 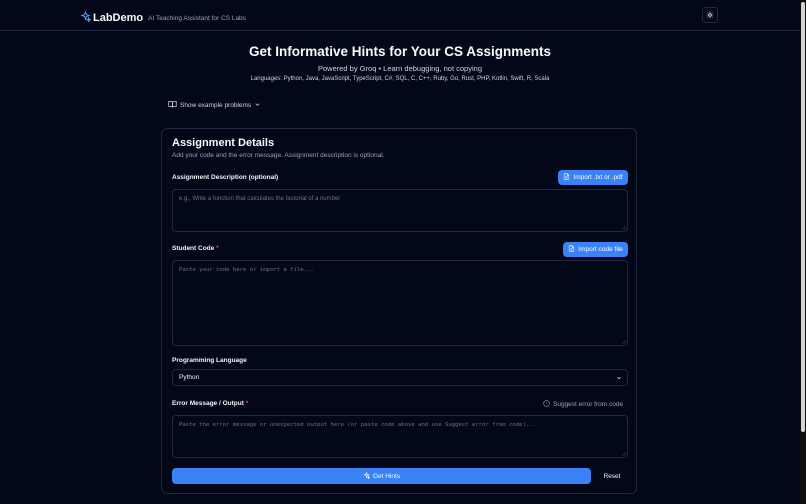 I want to click on brand-name: LabDemo, so click(x=118, y=18).